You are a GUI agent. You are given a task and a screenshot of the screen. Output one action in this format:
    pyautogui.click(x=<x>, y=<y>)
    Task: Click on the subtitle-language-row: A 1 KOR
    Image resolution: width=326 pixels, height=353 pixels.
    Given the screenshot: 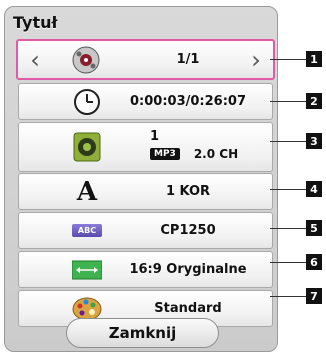 What is the action you would take?
    pyautogui.click(x=145, y=191)
    